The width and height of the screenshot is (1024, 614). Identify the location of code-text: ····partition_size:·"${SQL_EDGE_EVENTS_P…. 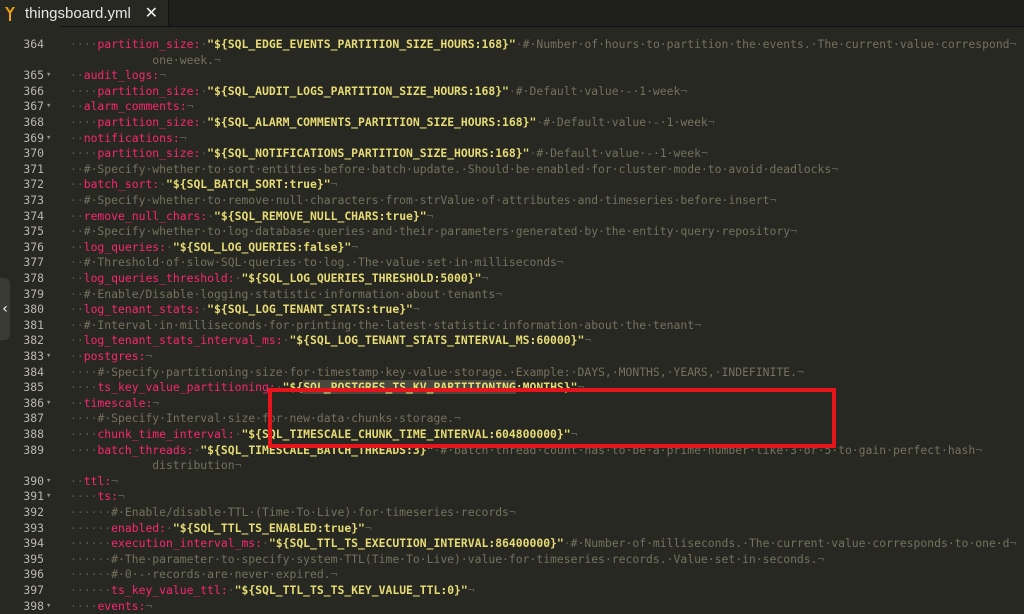
(543, 44).